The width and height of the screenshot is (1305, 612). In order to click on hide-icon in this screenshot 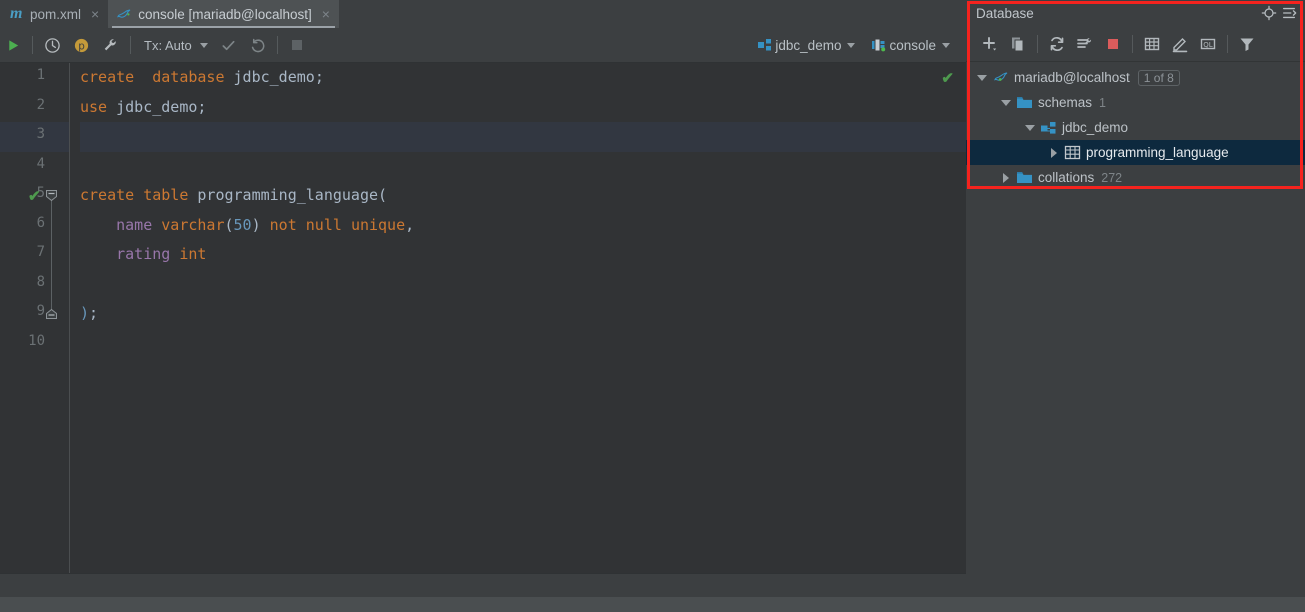, I will do `click(1289, 13)`.